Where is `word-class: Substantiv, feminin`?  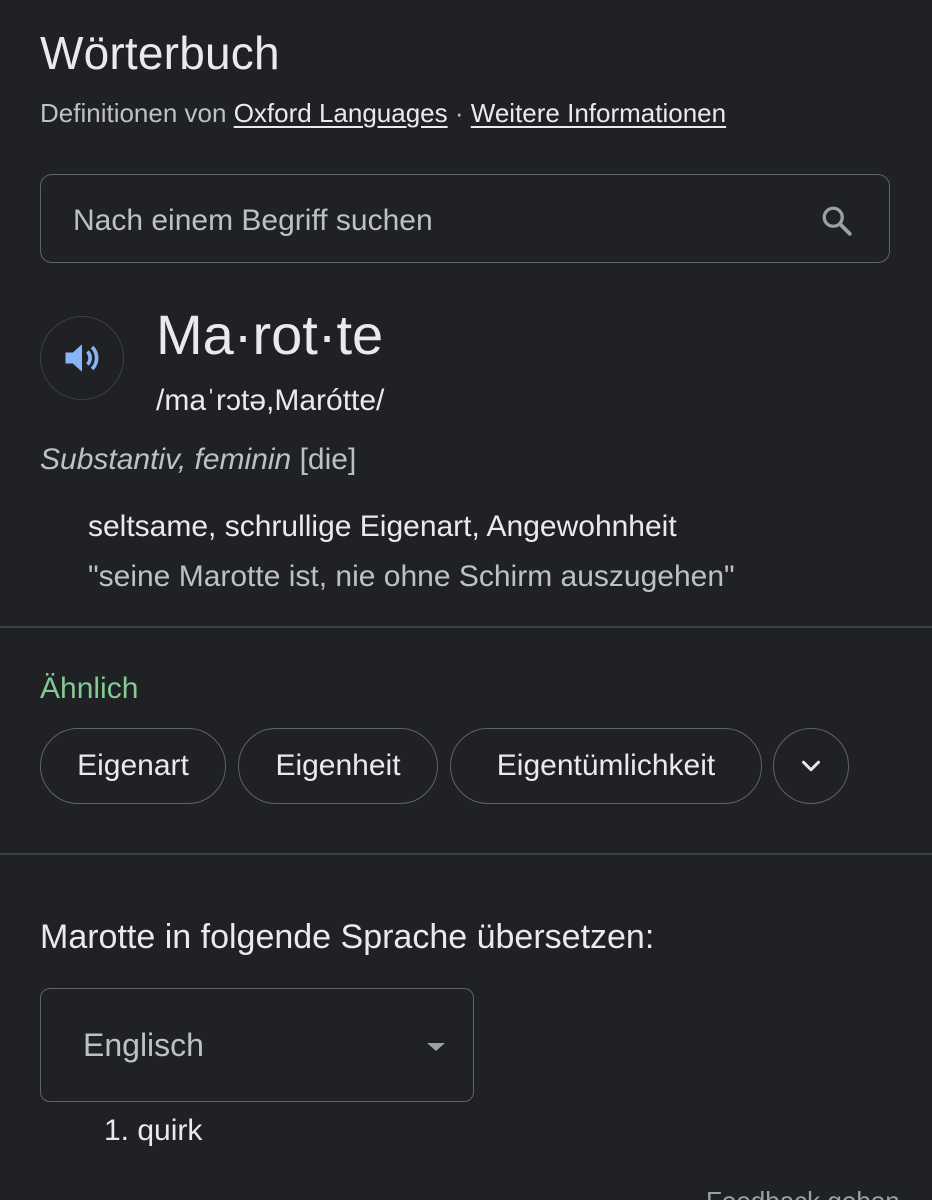
word-class: Substantiv, feminin is located at coordinates (166, 459).